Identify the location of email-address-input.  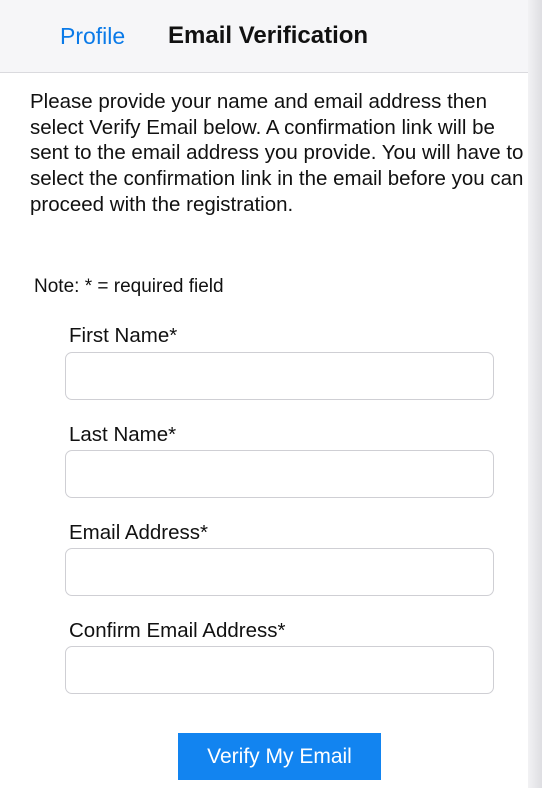
(279, 572).